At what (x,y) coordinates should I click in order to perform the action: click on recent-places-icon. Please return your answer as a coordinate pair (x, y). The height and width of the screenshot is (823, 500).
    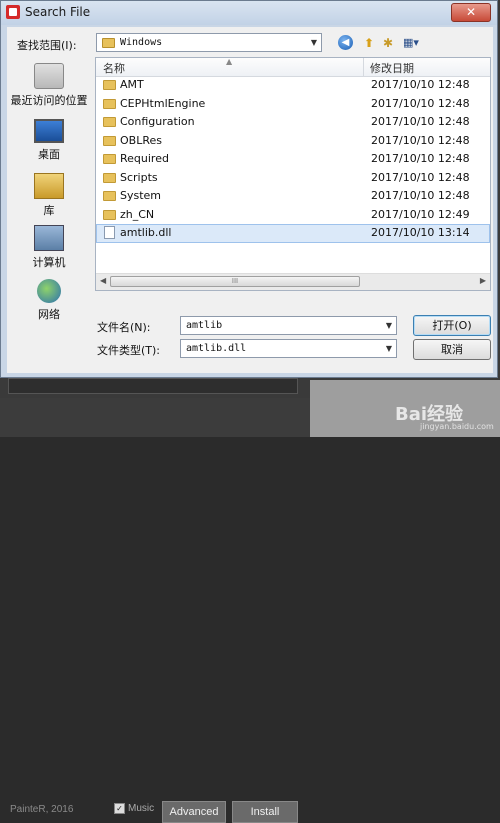
    Looking at the image, I should click on (49, 76).